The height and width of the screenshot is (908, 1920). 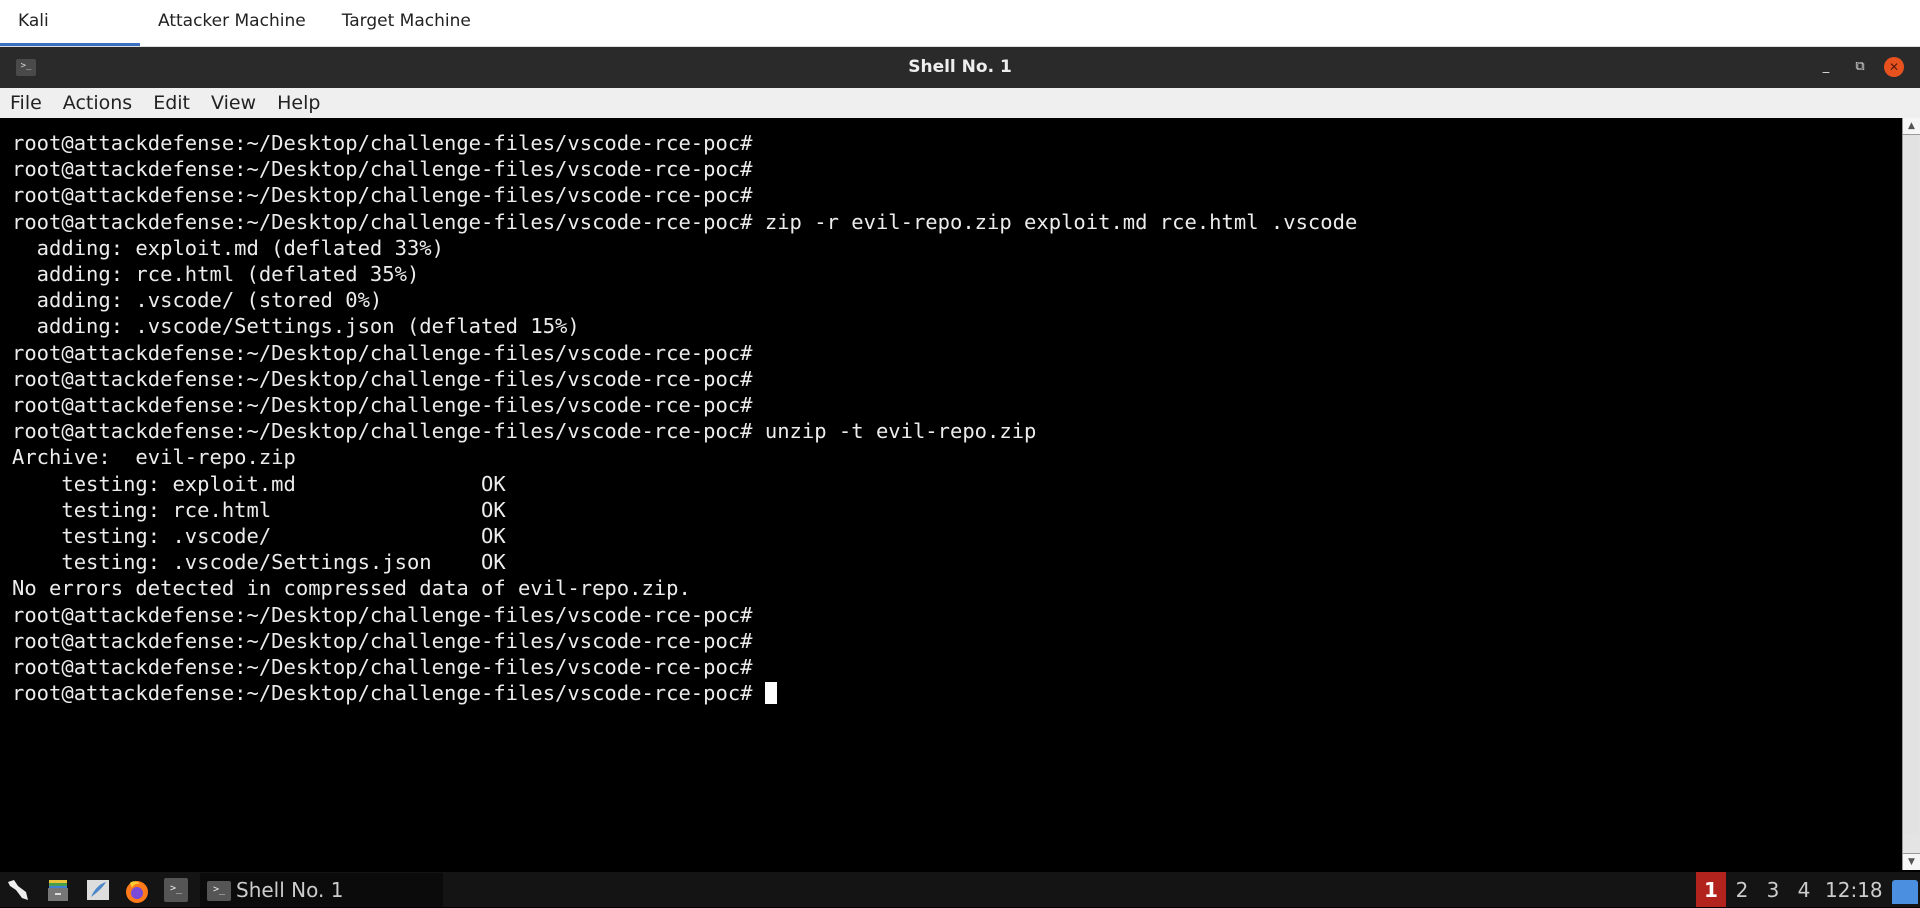 What do you see at coordinates (228, 247) in the screenshot?
I see `terminal-line: adding: exploit.md (deflated 33%)` at bounding box center [228, 247].